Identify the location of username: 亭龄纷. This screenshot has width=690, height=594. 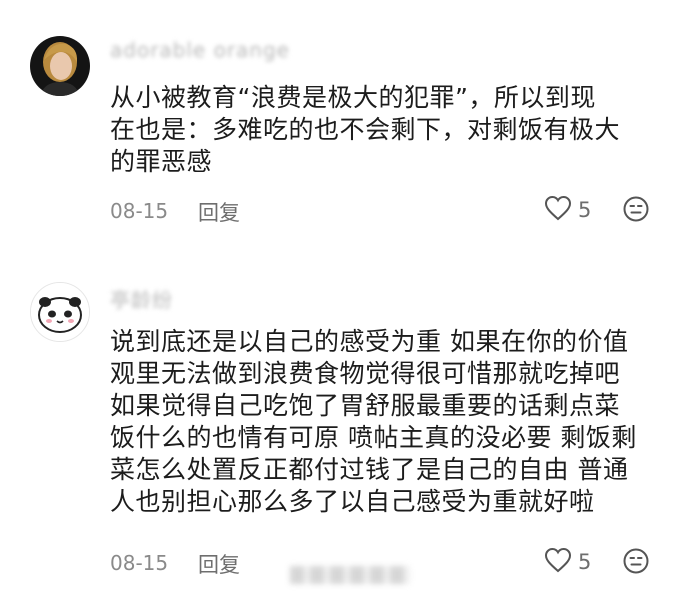
(141, 298).